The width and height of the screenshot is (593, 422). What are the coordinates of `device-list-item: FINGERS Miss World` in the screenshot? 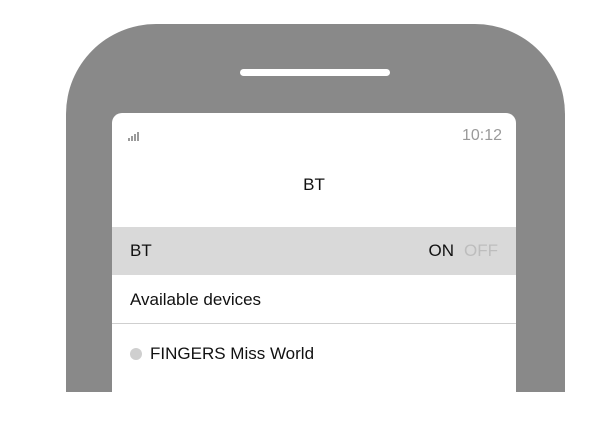 It's located at (222, 354).